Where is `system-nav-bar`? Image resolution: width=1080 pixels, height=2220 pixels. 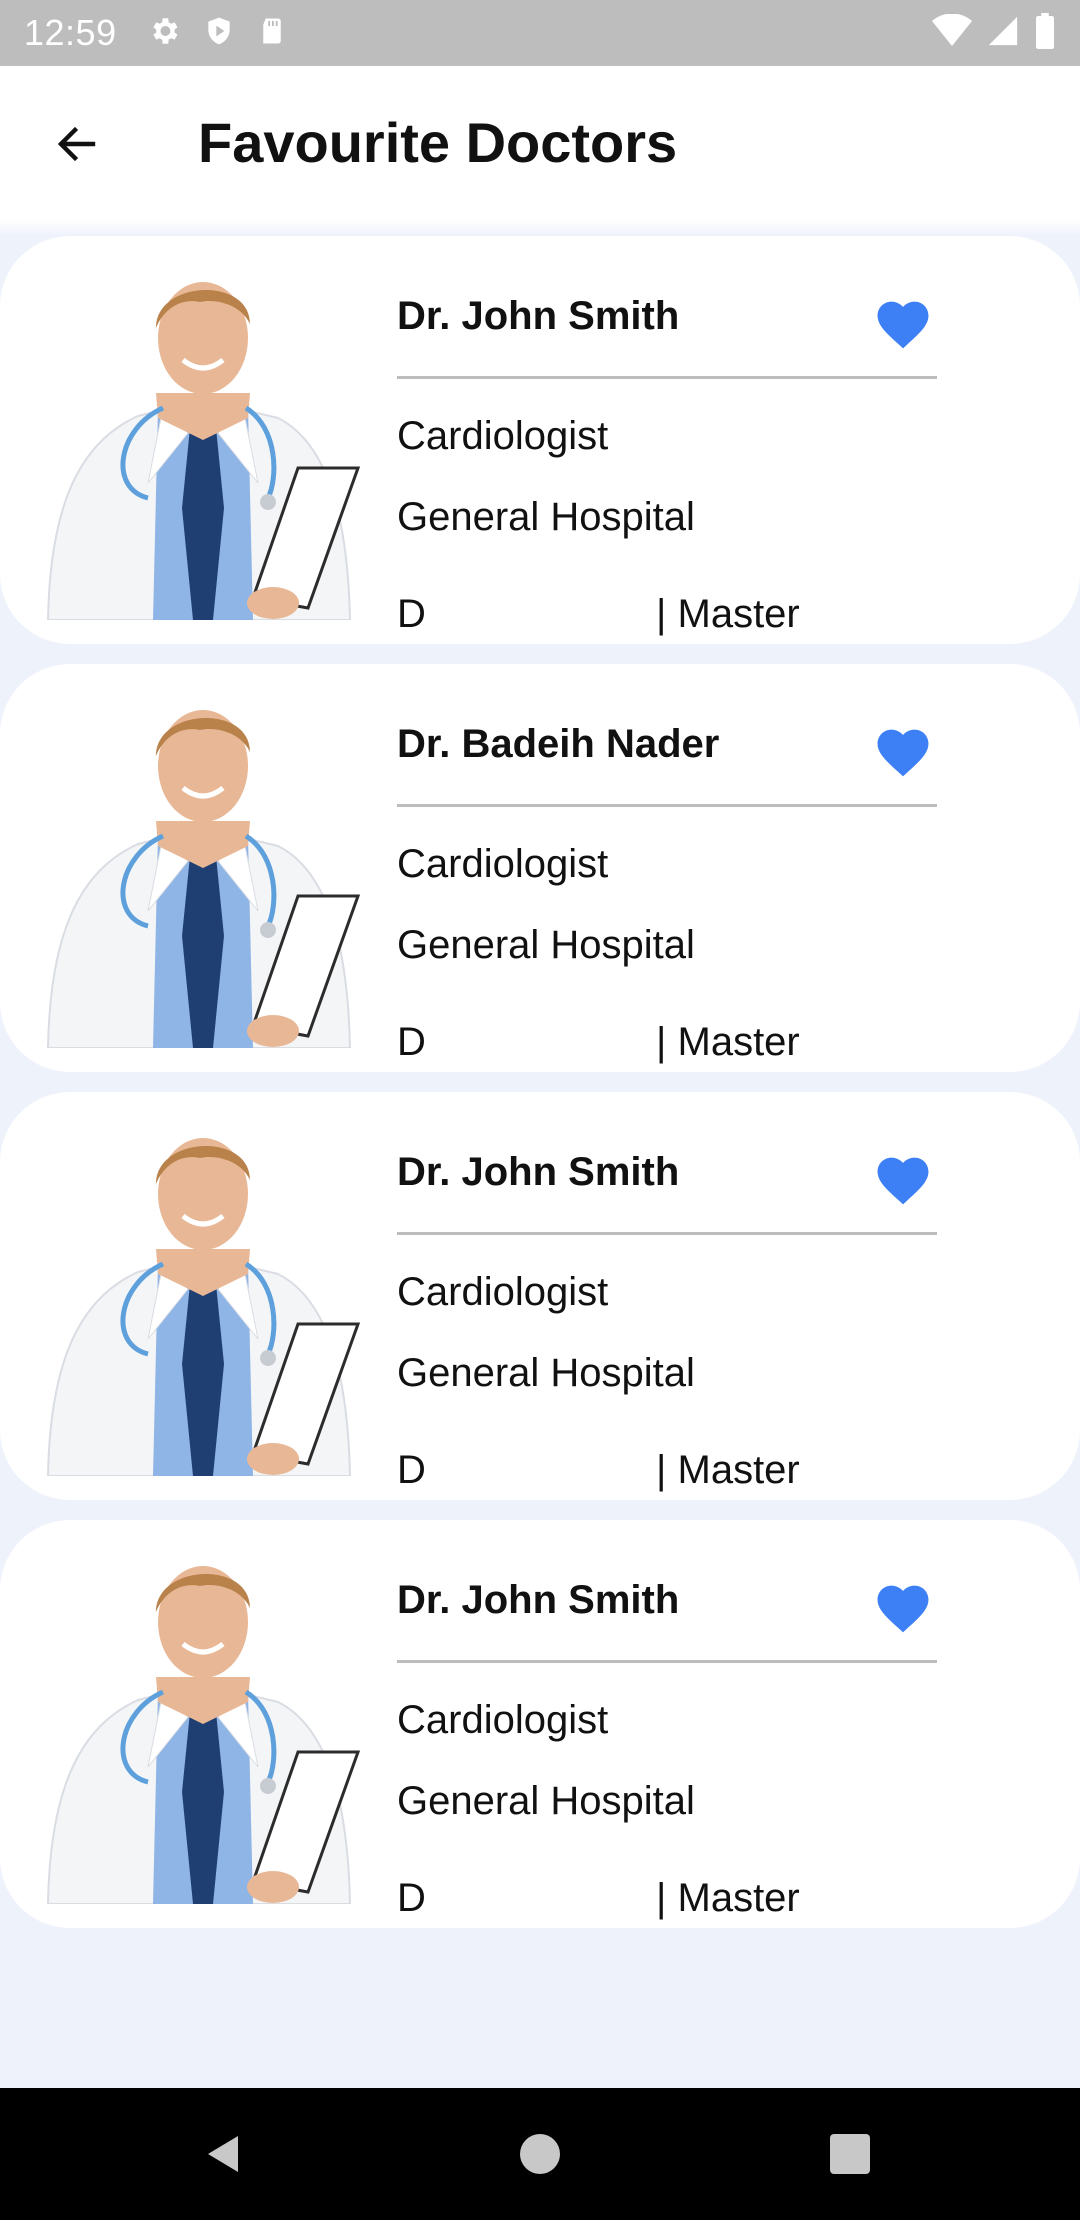
system-nav-bar is located at coordinates (540, 2154).